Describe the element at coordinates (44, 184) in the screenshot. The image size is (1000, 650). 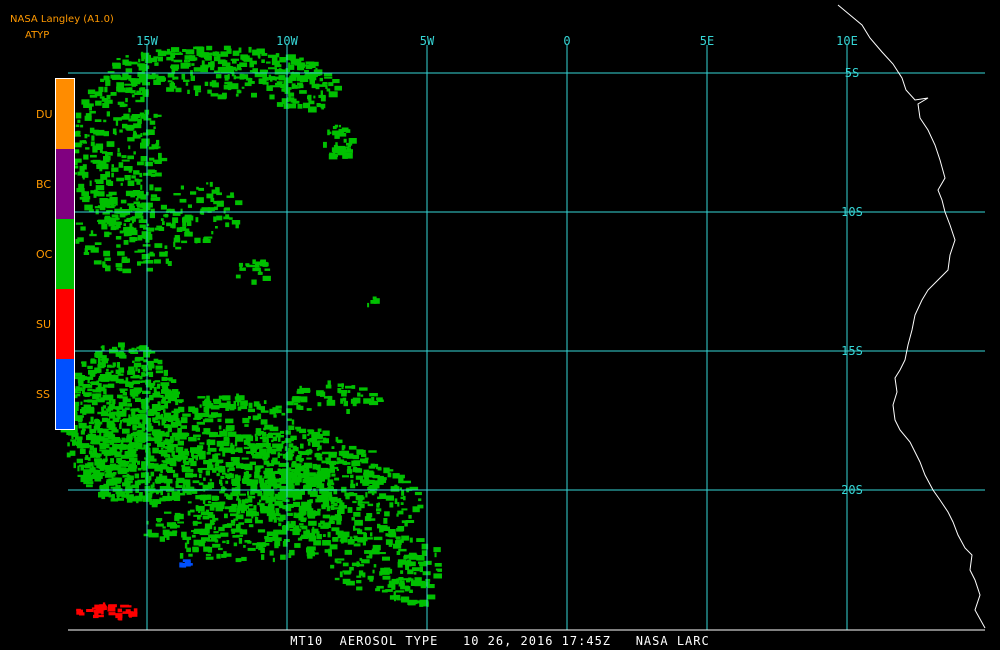
I see `legend-label-bc: BC` at that location.